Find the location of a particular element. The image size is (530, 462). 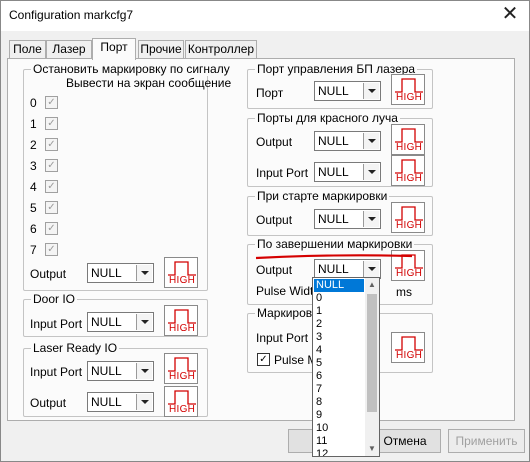

red-underline-annotation is located at coordinates (334, 257).